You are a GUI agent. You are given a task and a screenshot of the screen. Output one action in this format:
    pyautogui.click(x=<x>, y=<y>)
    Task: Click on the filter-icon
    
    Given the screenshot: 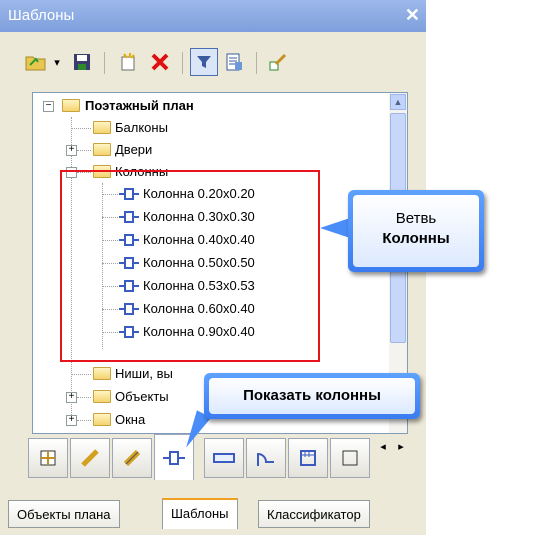 What is the action you would take?
    pyautogui.click(x=204, y=62)
    